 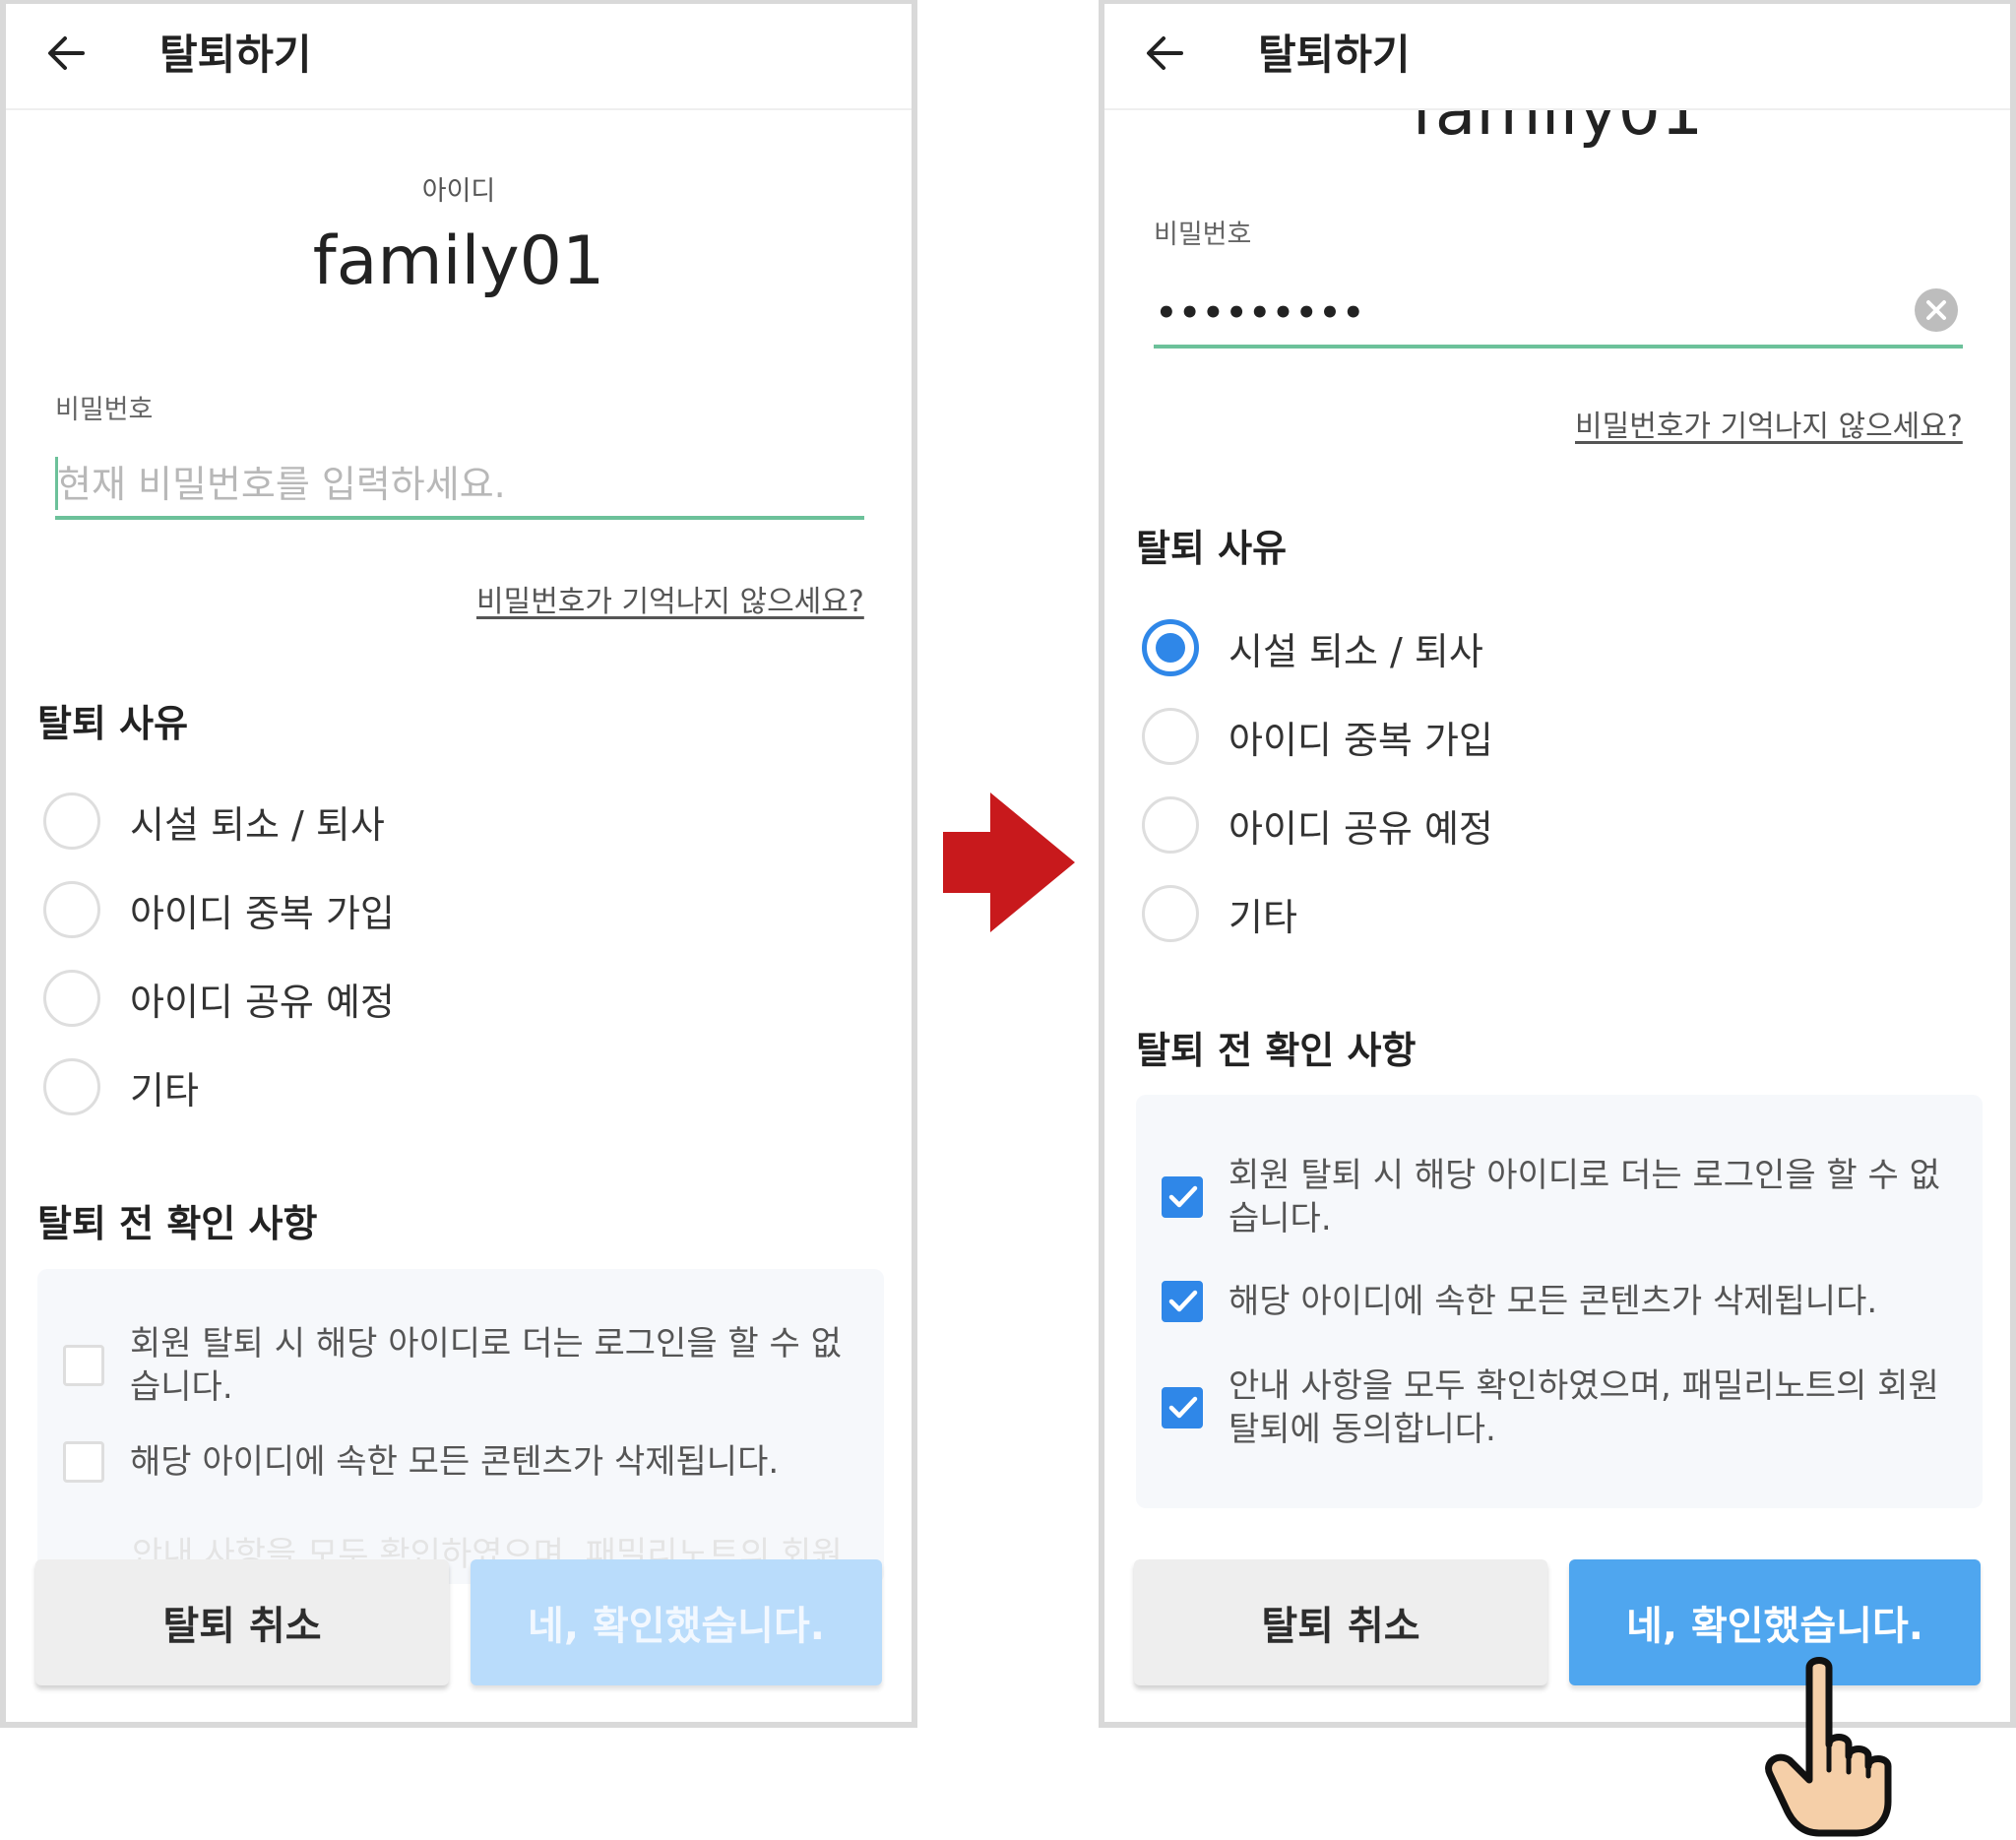 What do you see at coordinates (56, 483) in the screenshot?
I see `text-caret` at bounding box center [56, 483].